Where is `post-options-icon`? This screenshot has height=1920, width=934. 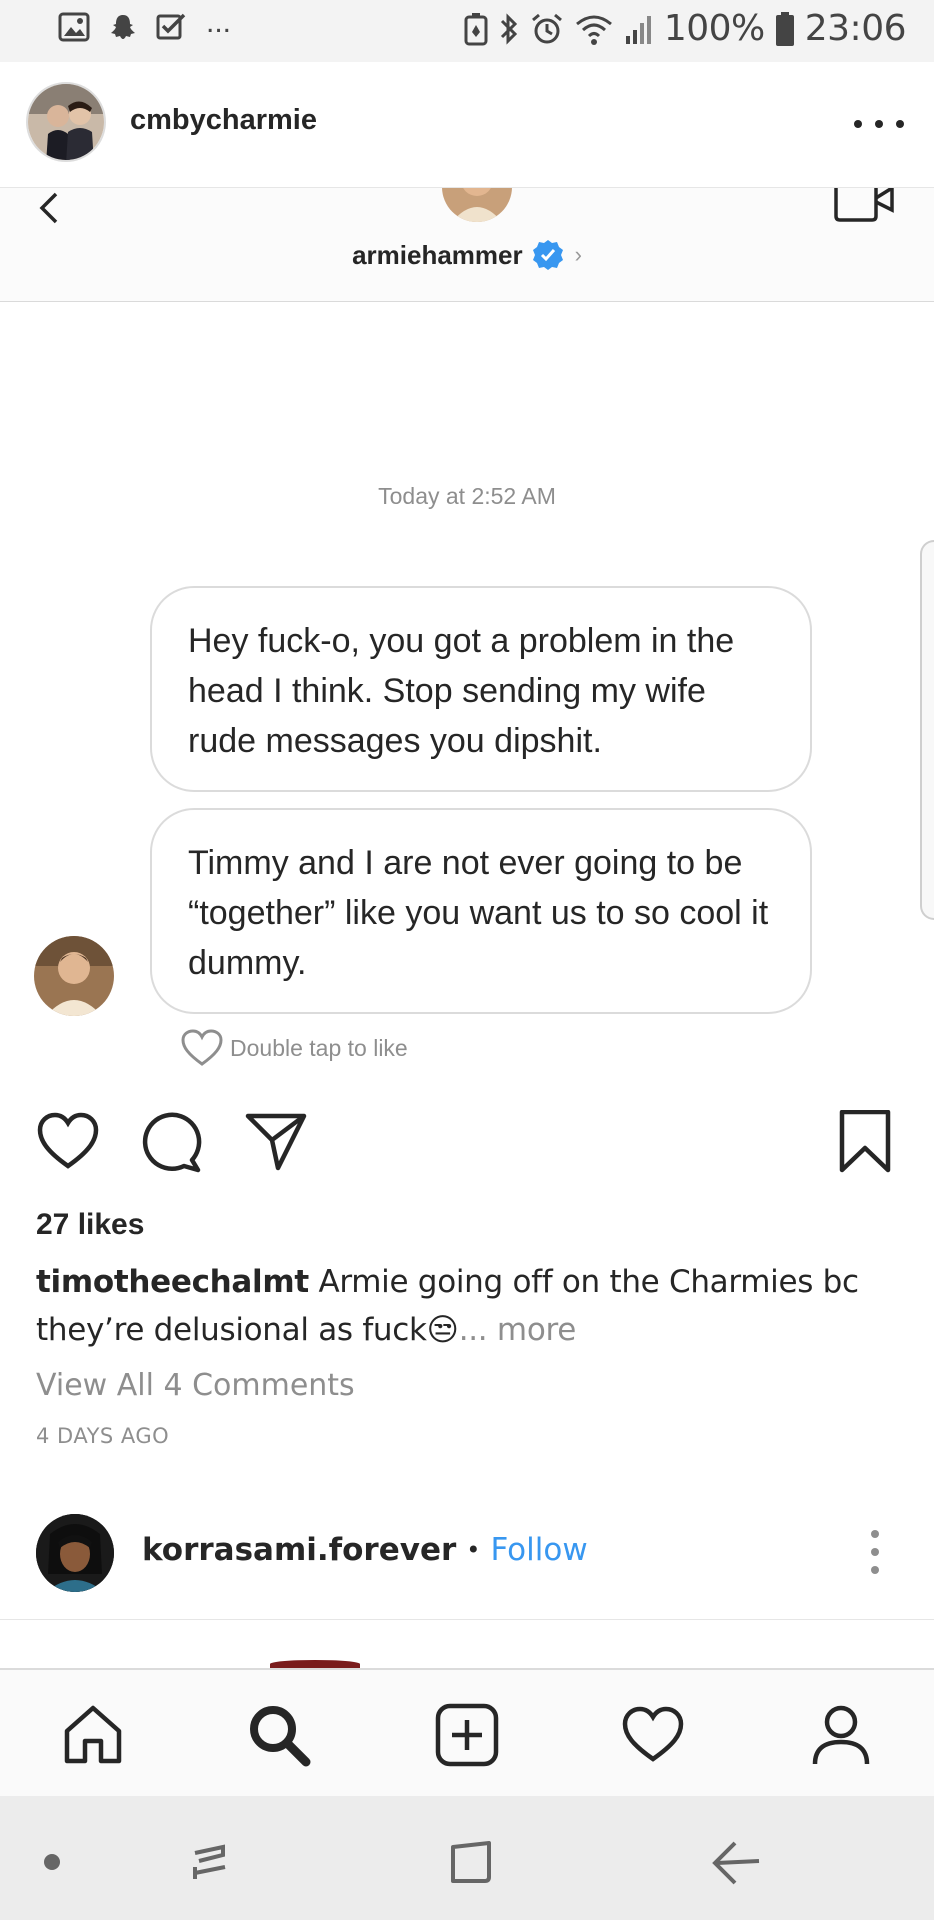
post-options-icon is located at coordinates (879, 124).